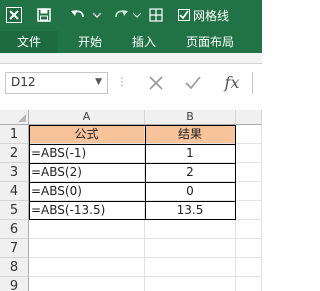  Describe the element at coordinates (131, 84) in the screenshot. I see `formula-bar: D12 ▼ ⋮ fx` at that location.